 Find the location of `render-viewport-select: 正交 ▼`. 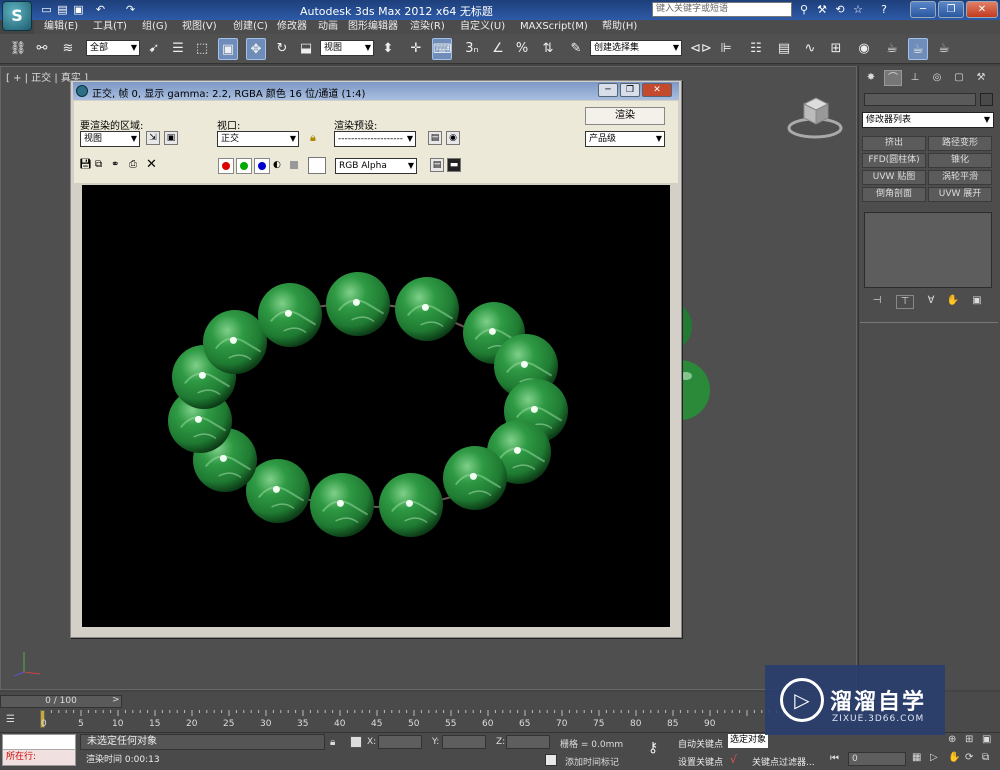

render-viewport-select: 正交 ▼ is located at coordinates (258, 139).